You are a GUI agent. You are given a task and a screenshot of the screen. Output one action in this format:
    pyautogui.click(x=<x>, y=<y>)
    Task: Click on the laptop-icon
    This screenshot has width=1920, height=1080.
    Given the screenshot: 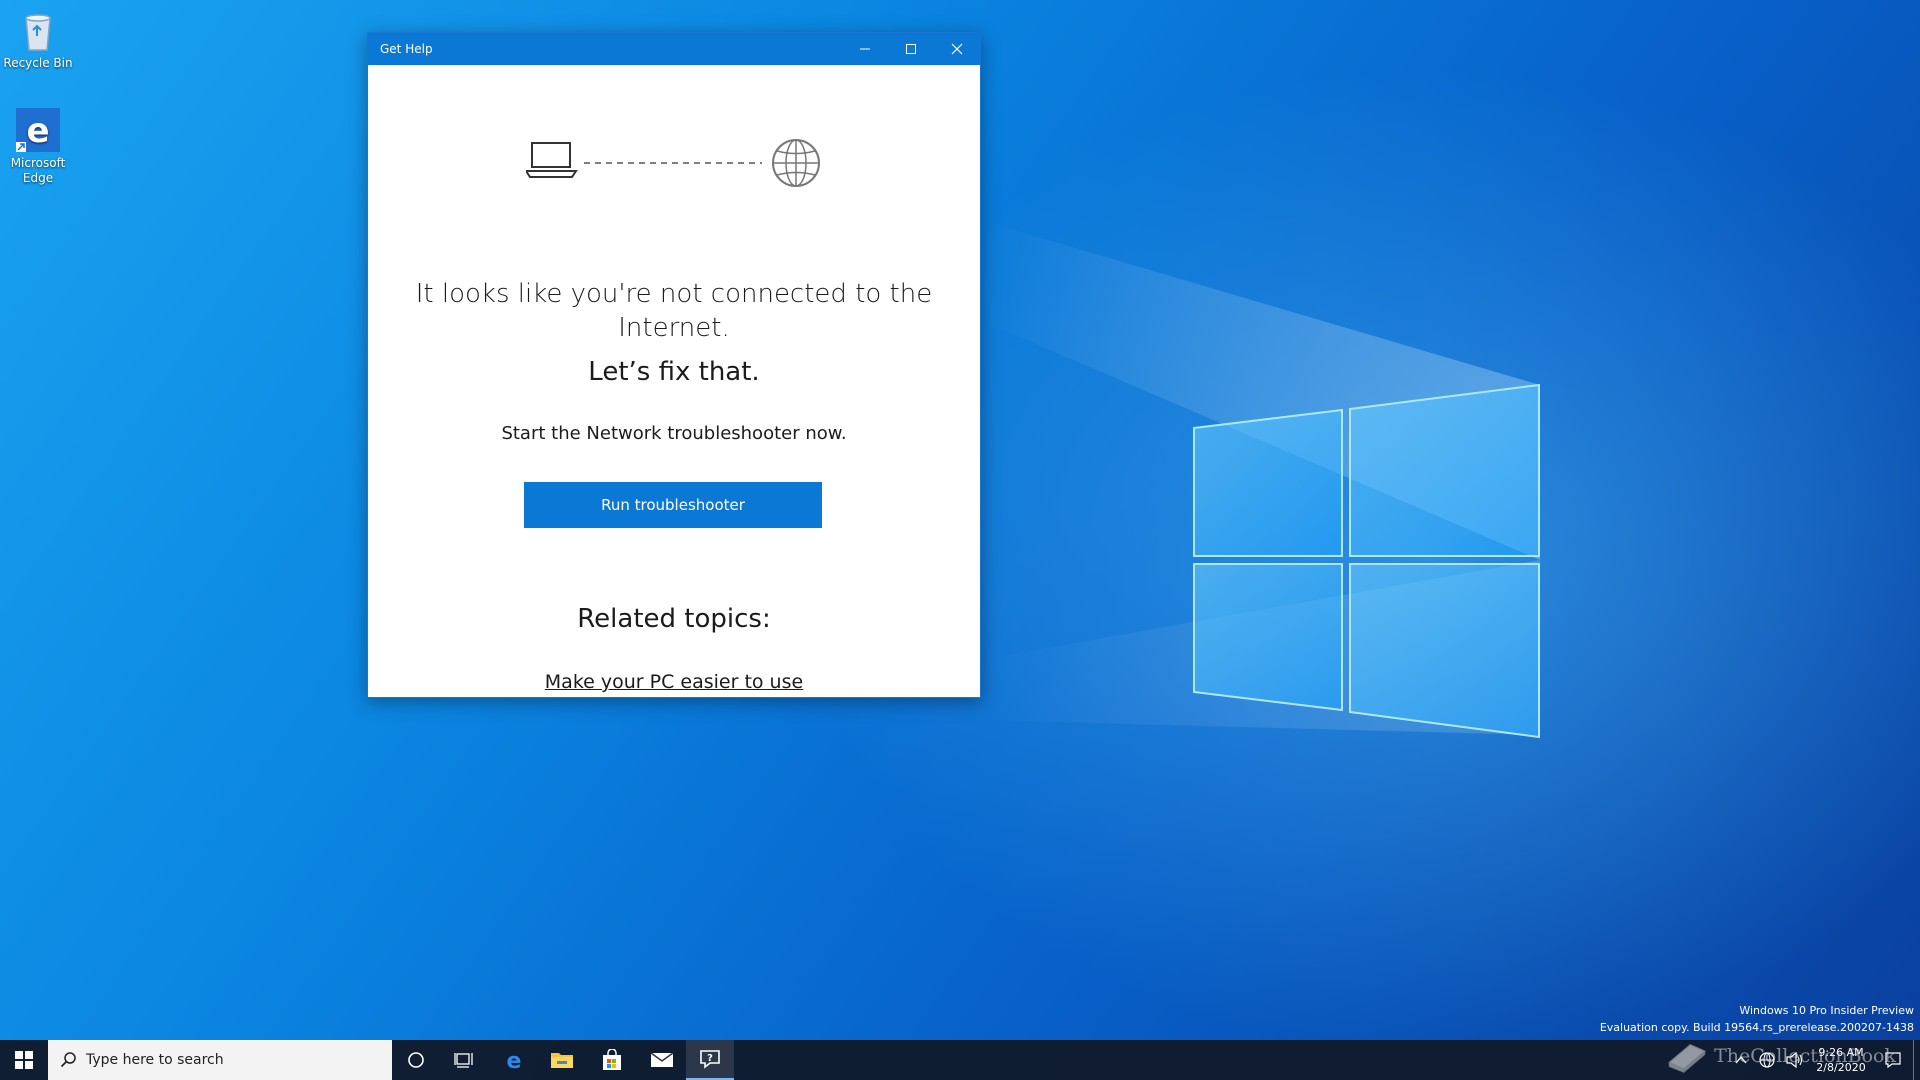 What is the action you would take?
    pyautogui.click(x=552, y=160)
    